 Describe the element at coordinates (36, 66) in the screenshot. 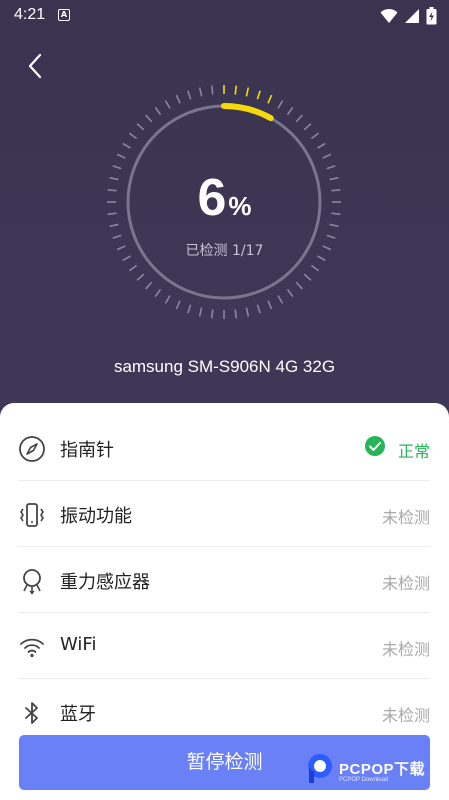

I see `back-arrow-icon` at that location.